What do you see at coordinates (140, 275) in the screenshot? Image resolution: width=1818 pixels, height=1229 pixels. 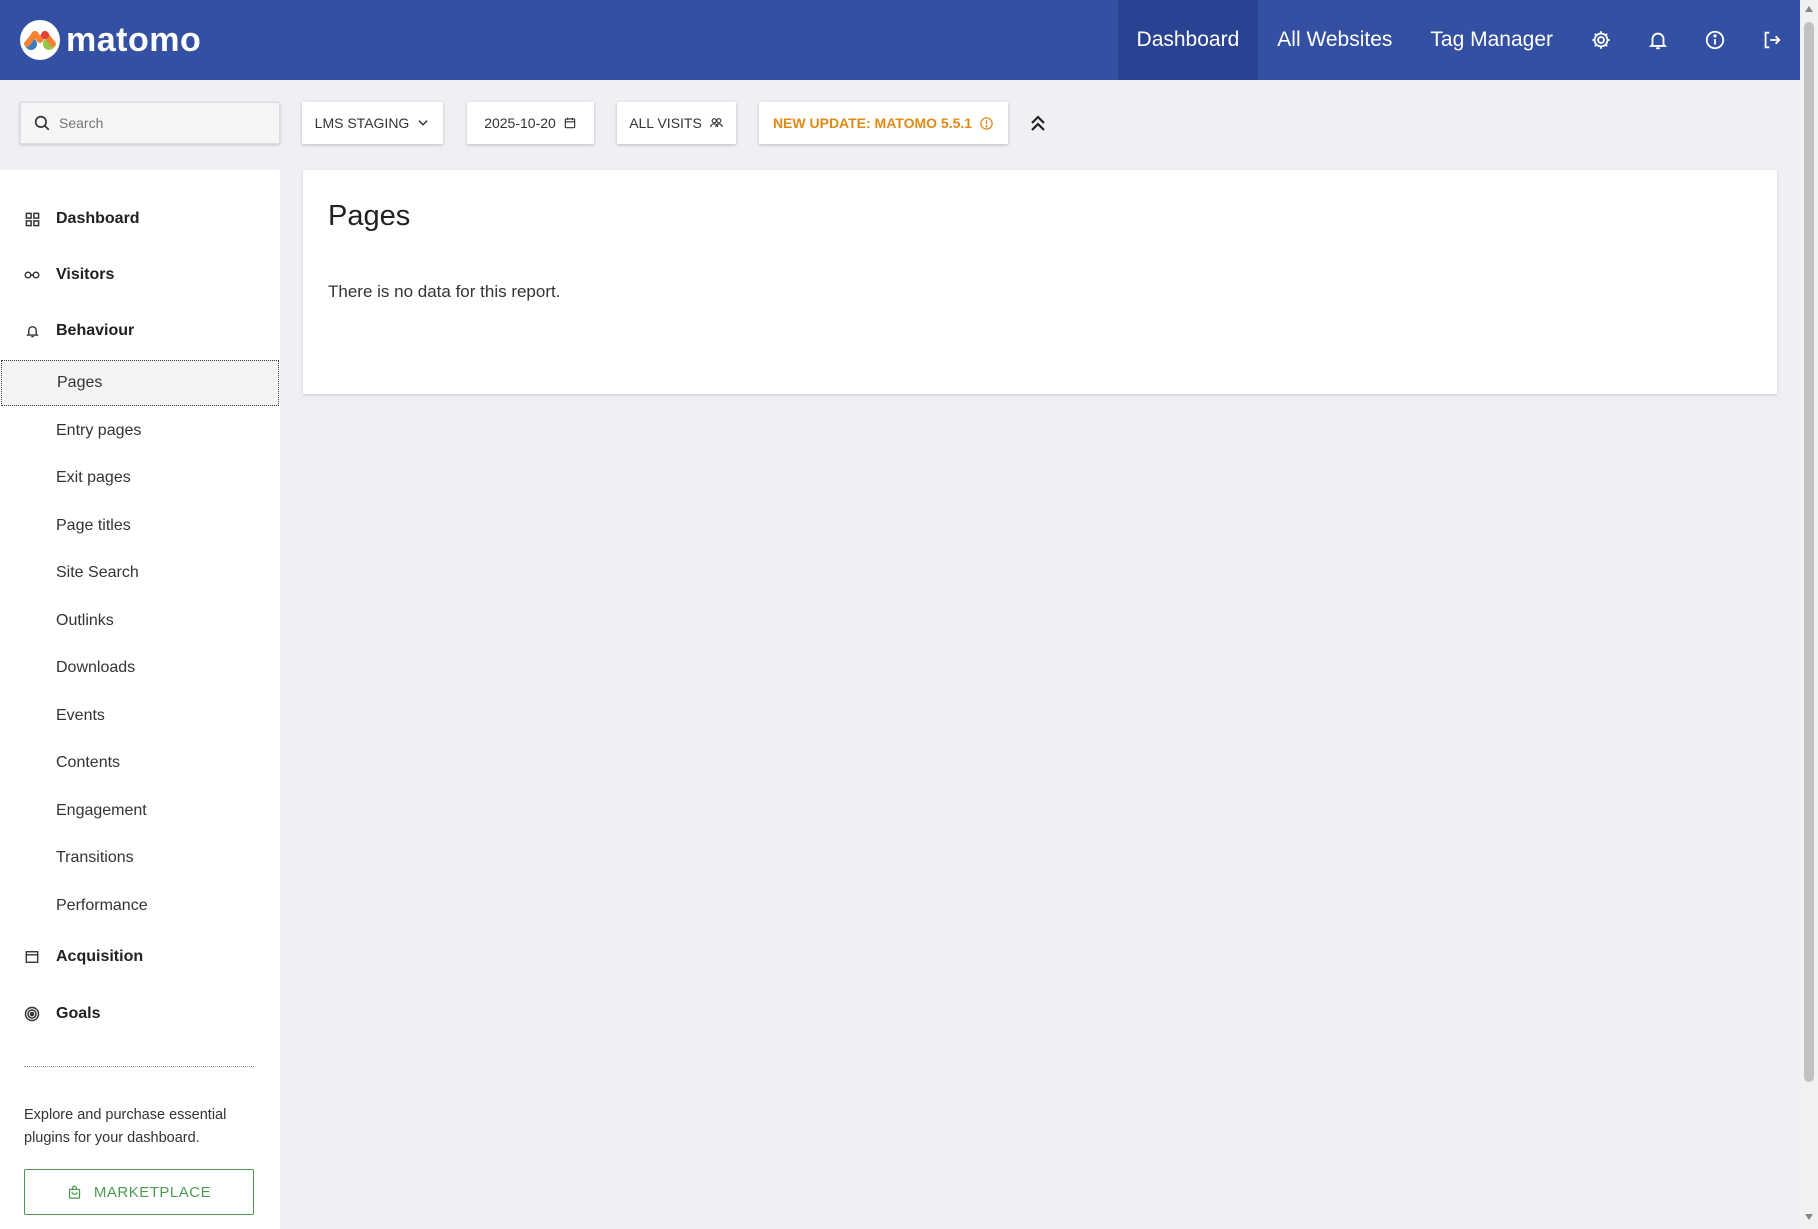 I see `menu-category-visitors: Visitors` at bounding box center [140, 275].